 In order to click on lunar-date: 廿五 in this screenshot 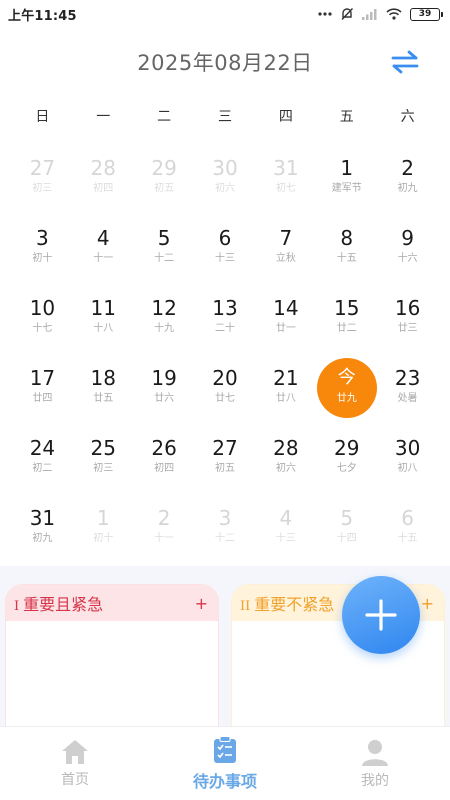, I will do `click(103, 398)`.